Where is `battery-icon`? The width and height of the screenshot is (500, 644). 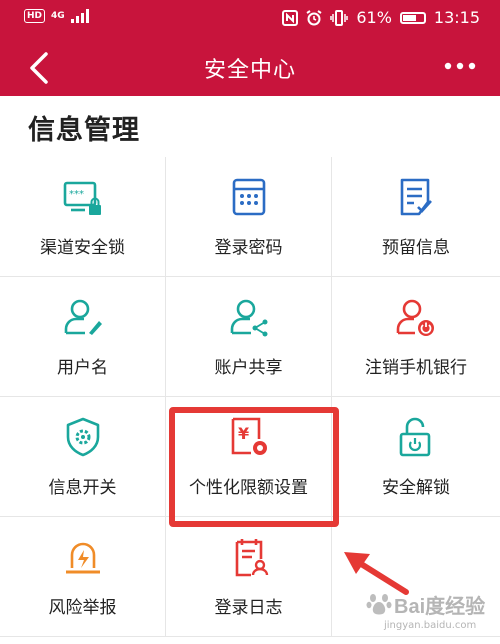
battery-icon is located at coordinates (412, 17).